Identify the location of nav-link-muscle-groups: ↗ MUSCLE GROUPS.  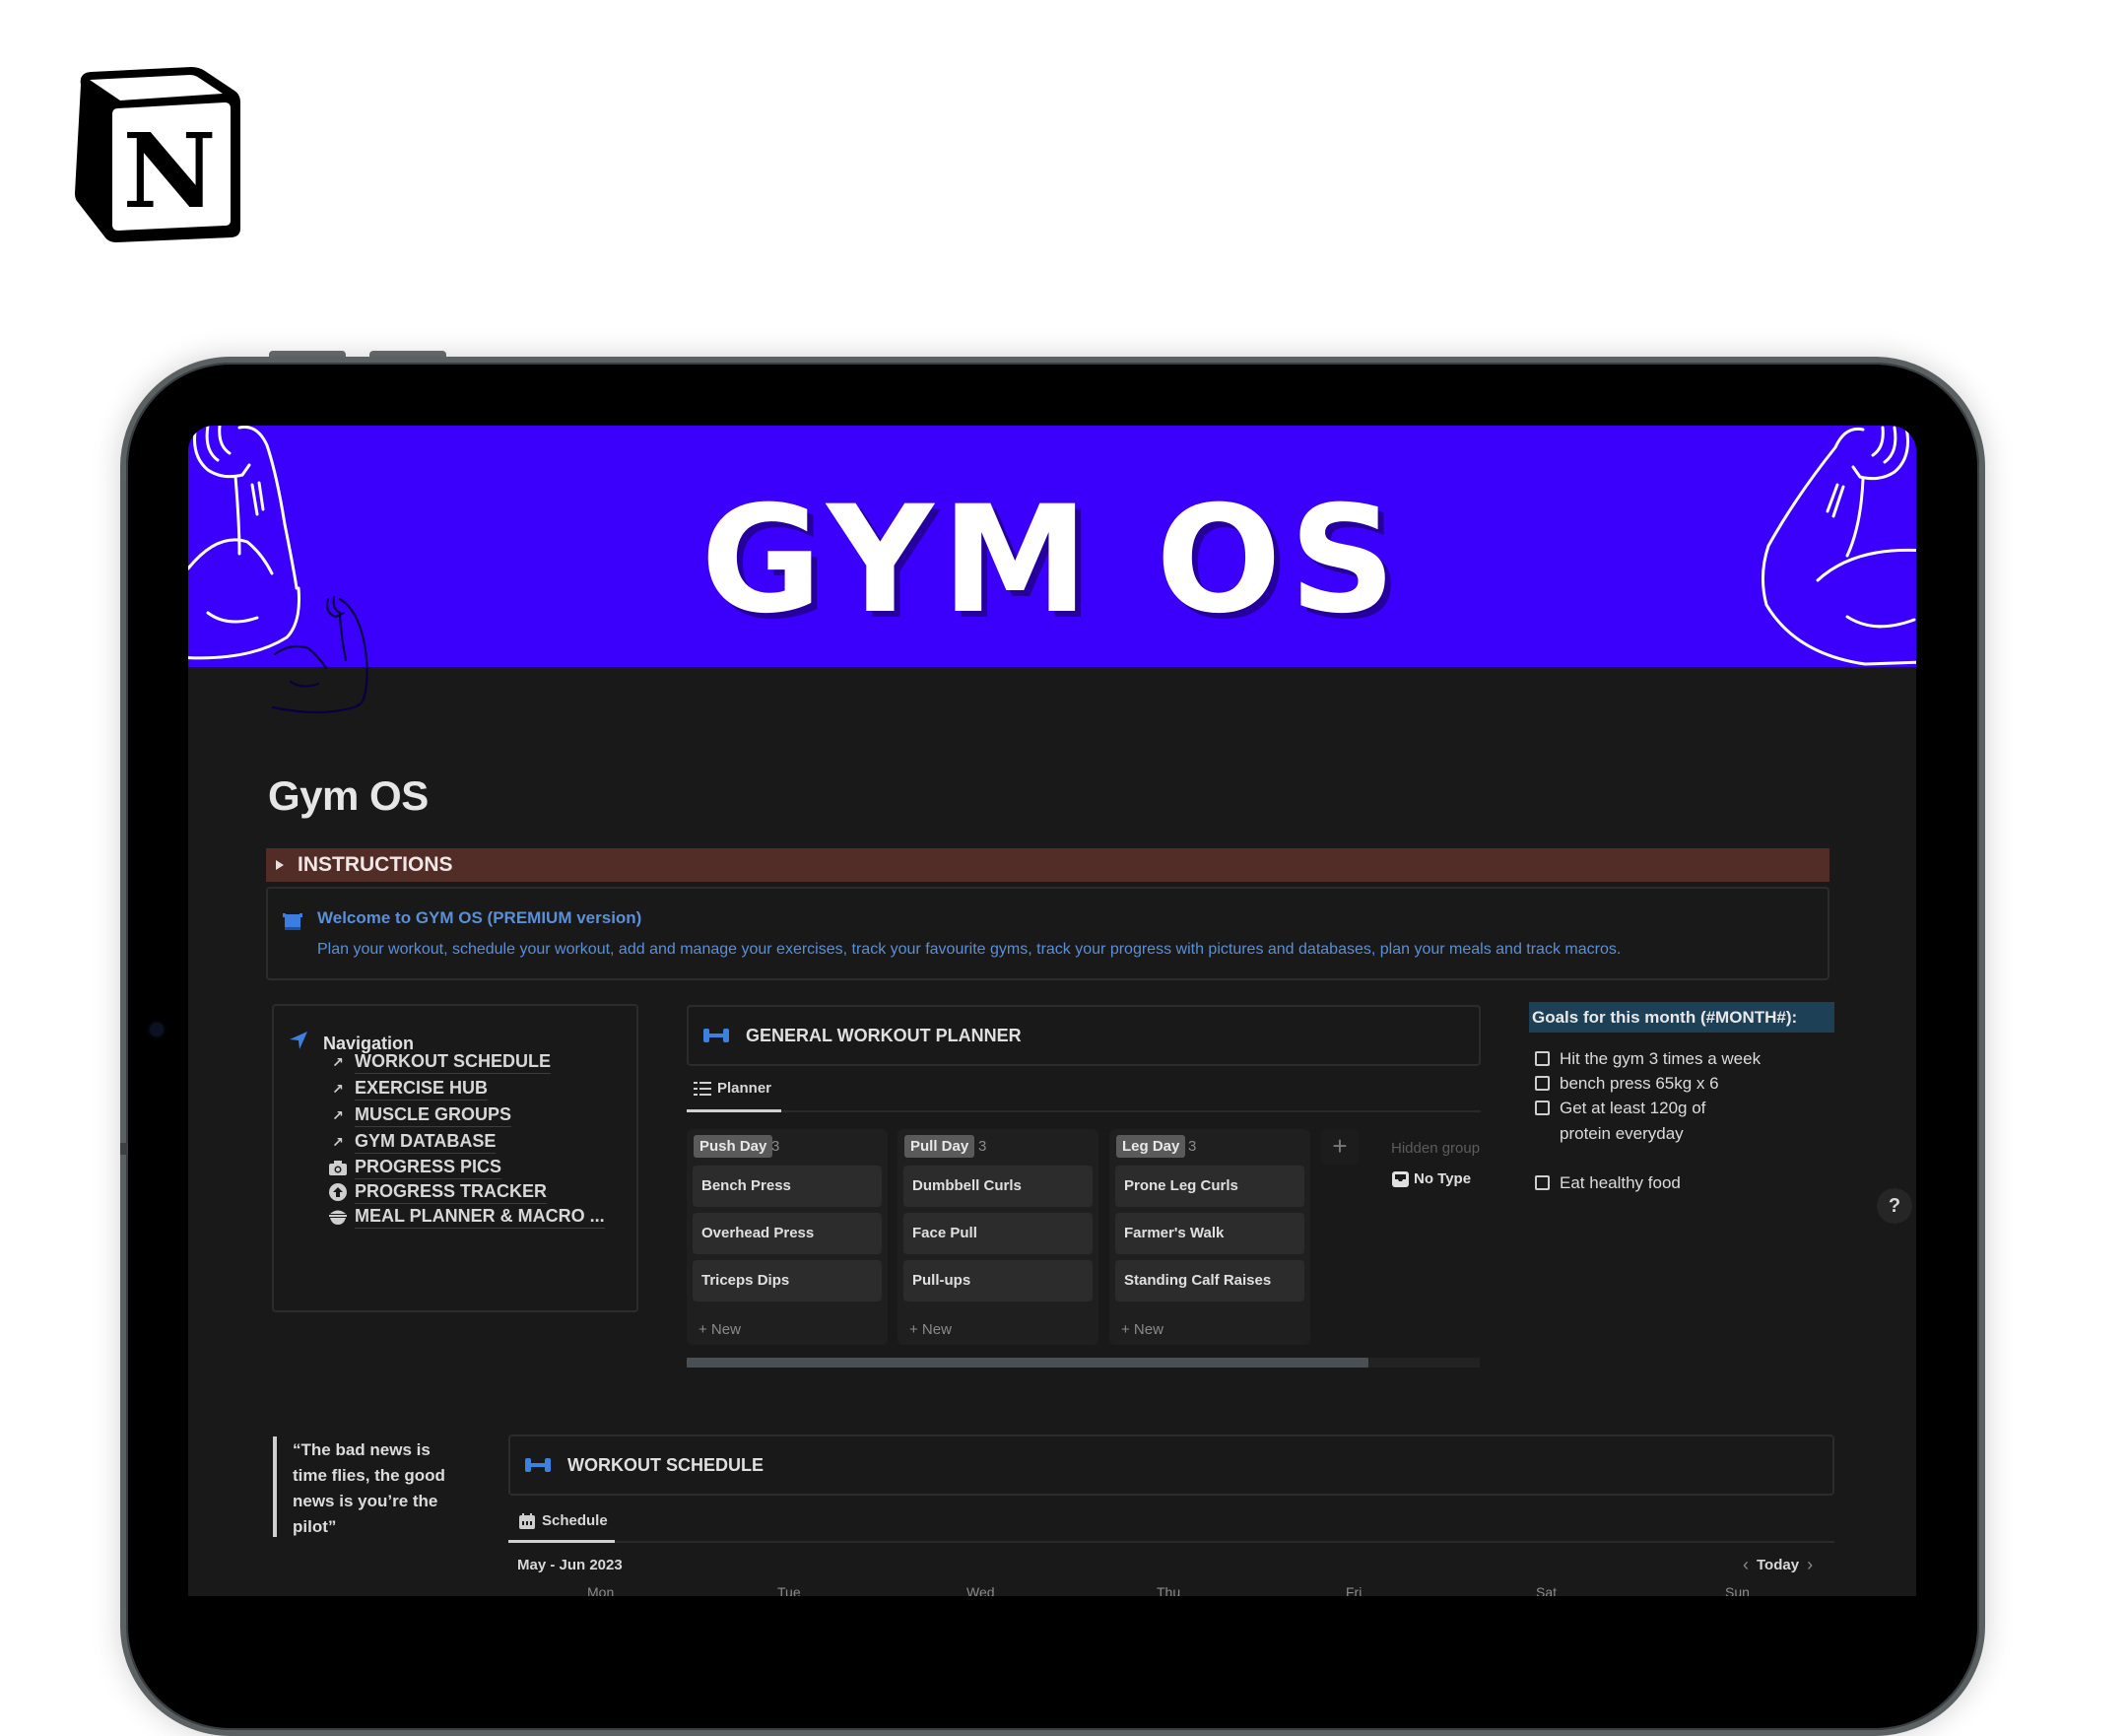
(420, 1115).